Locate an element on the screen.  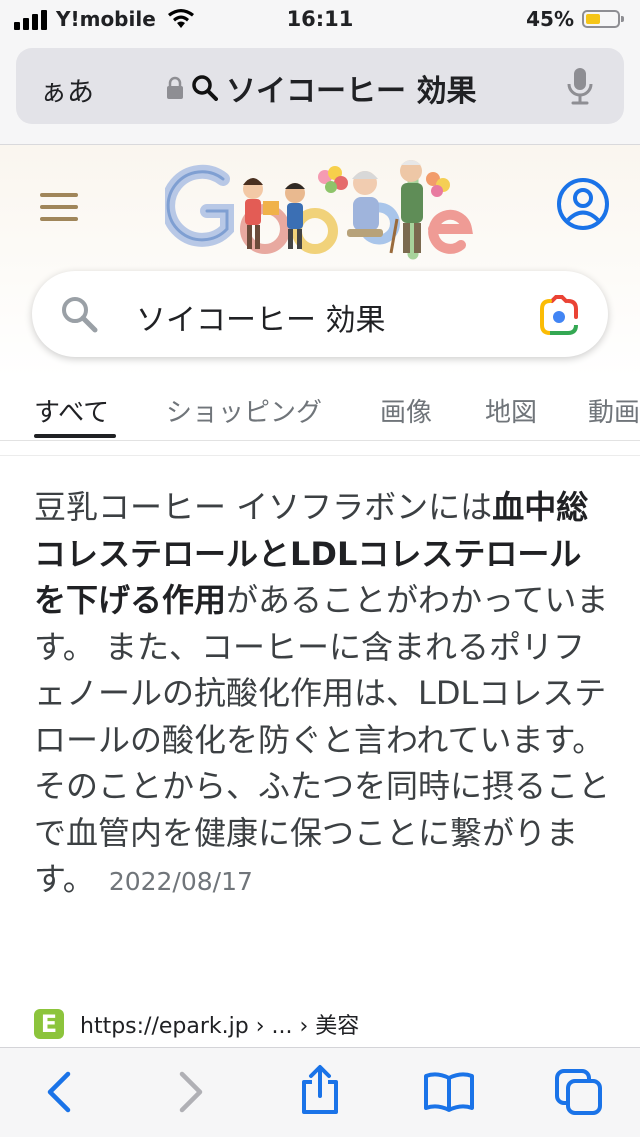
back-icon is located at coordinates (59, 1092).